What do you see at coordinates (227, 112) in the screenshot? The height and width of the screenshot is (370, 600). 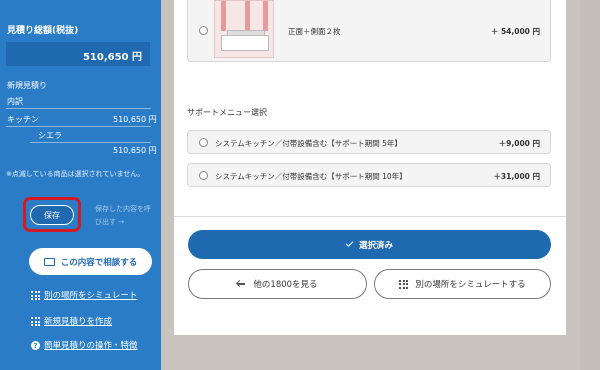 I see `support-menu-title: サポートメニュー選択` at bounding box center [227, 112].